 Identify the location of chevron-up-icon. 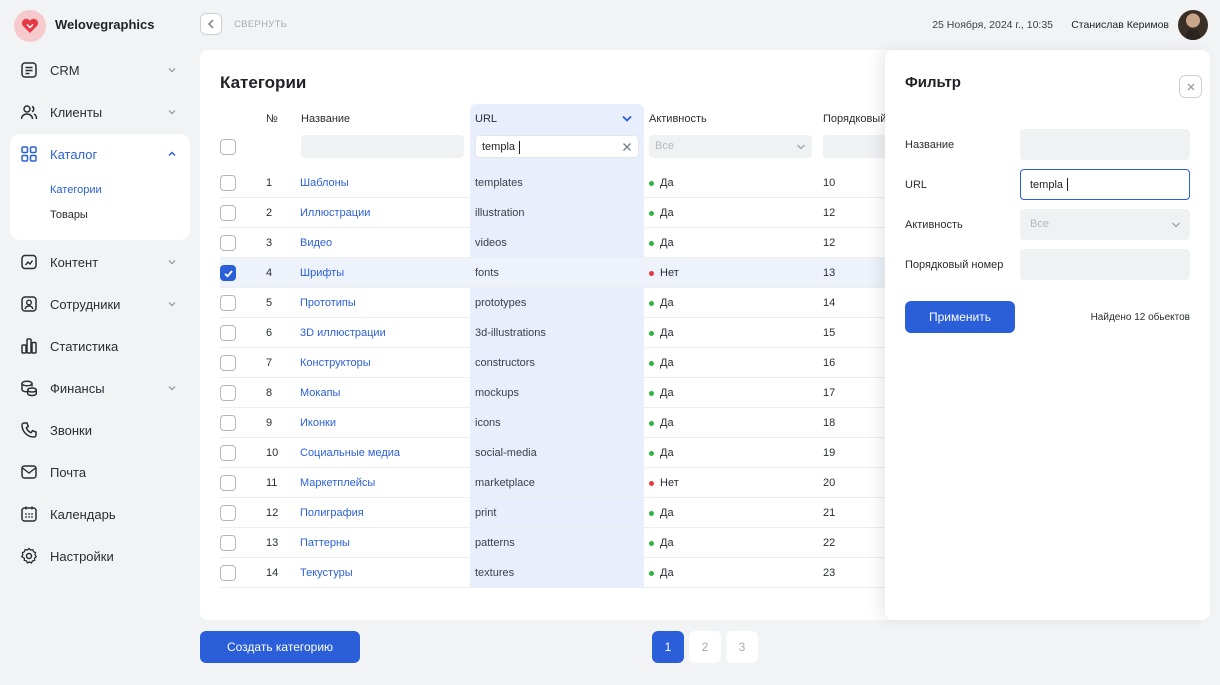
(172, 154).